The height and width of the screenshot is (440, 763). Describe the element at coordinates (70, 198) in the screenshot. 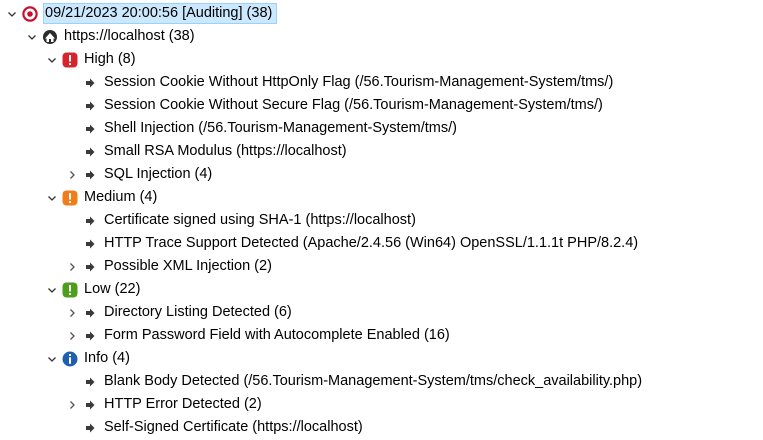

I see `severity-medium-icon` at that location.